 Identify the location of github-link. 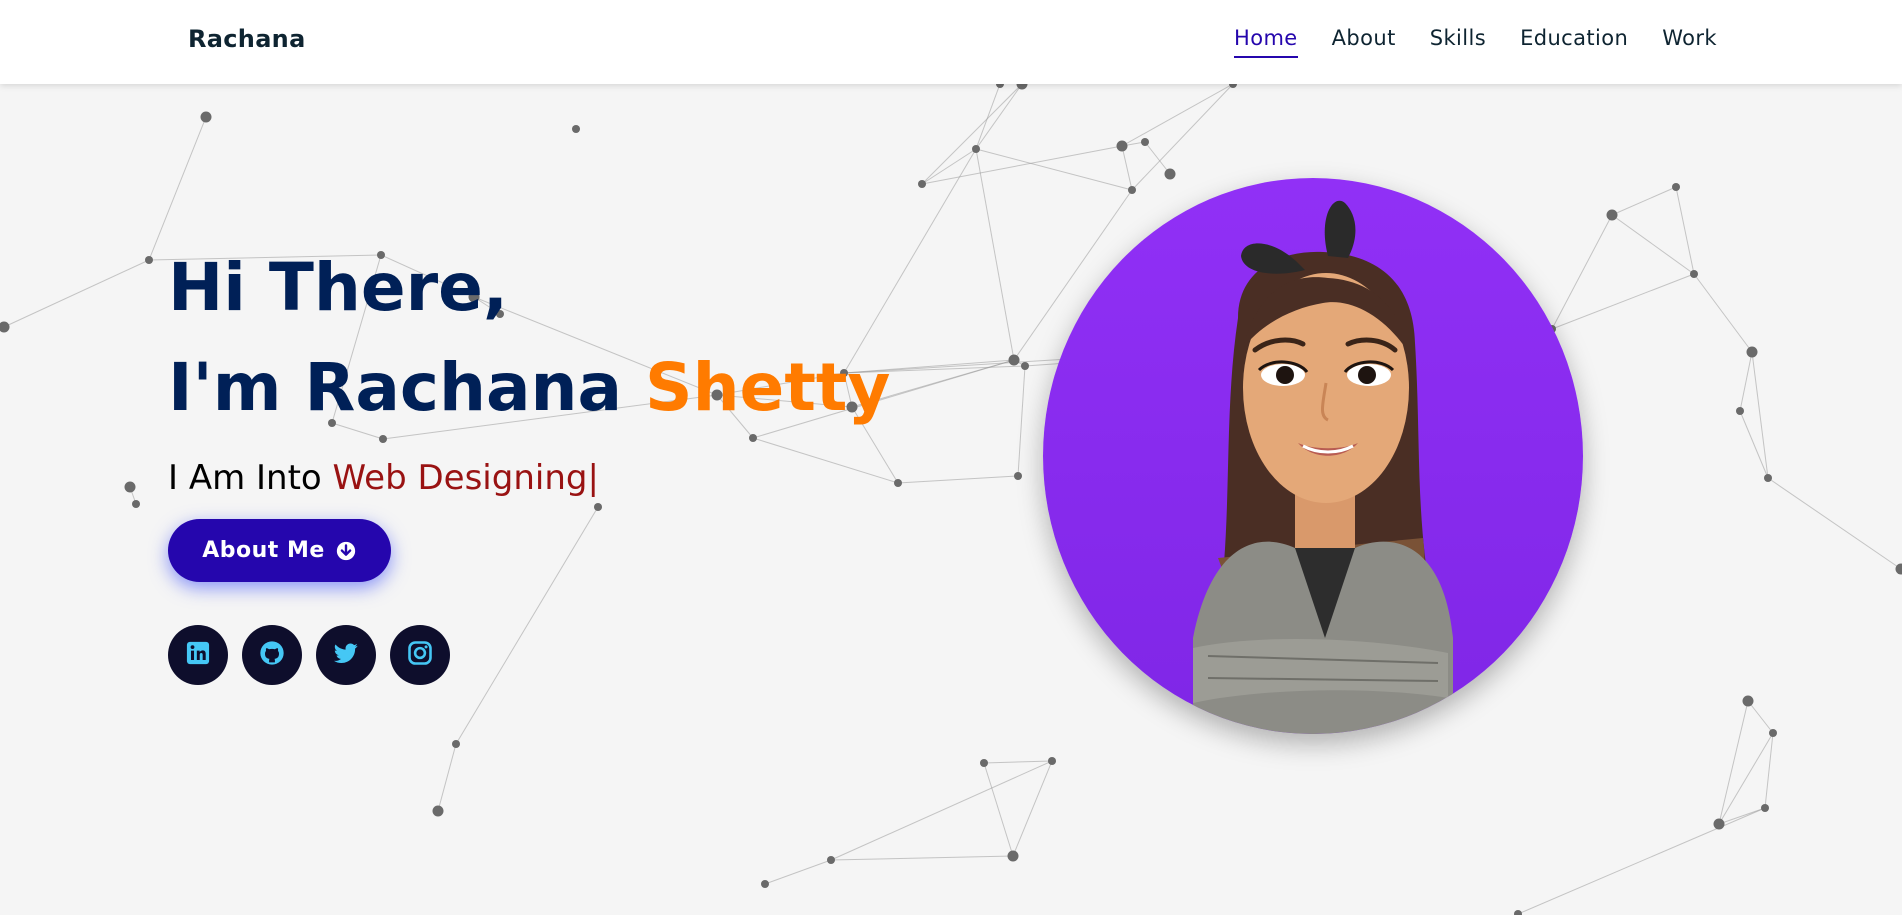
(272, 655).